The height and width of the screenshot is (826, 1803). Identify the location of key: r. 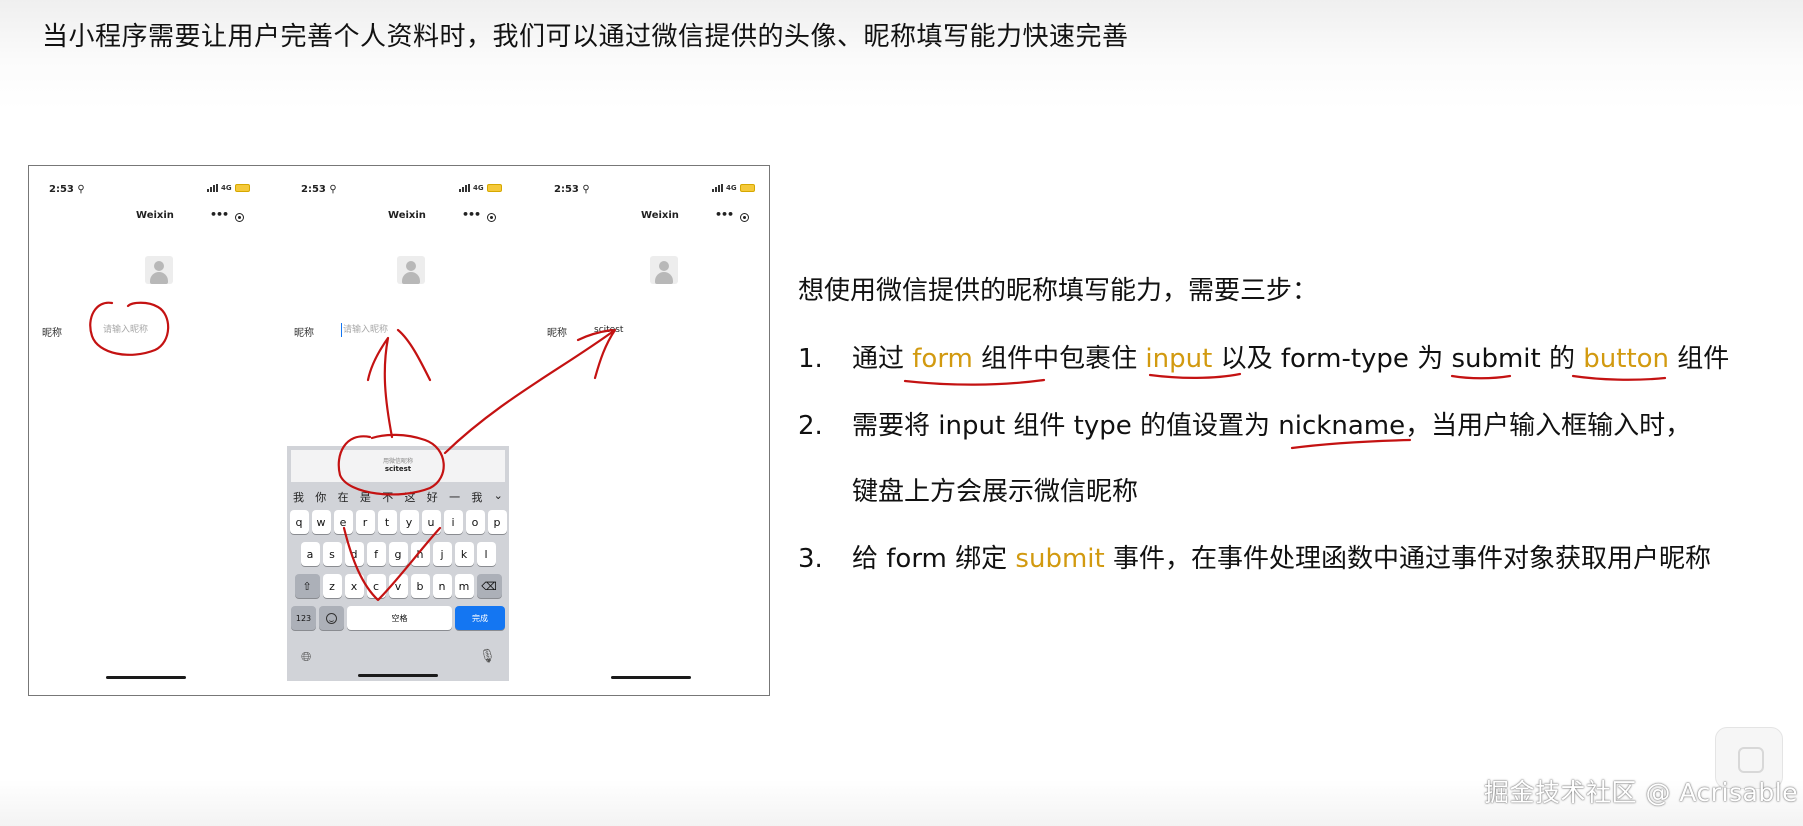
(365, 522).